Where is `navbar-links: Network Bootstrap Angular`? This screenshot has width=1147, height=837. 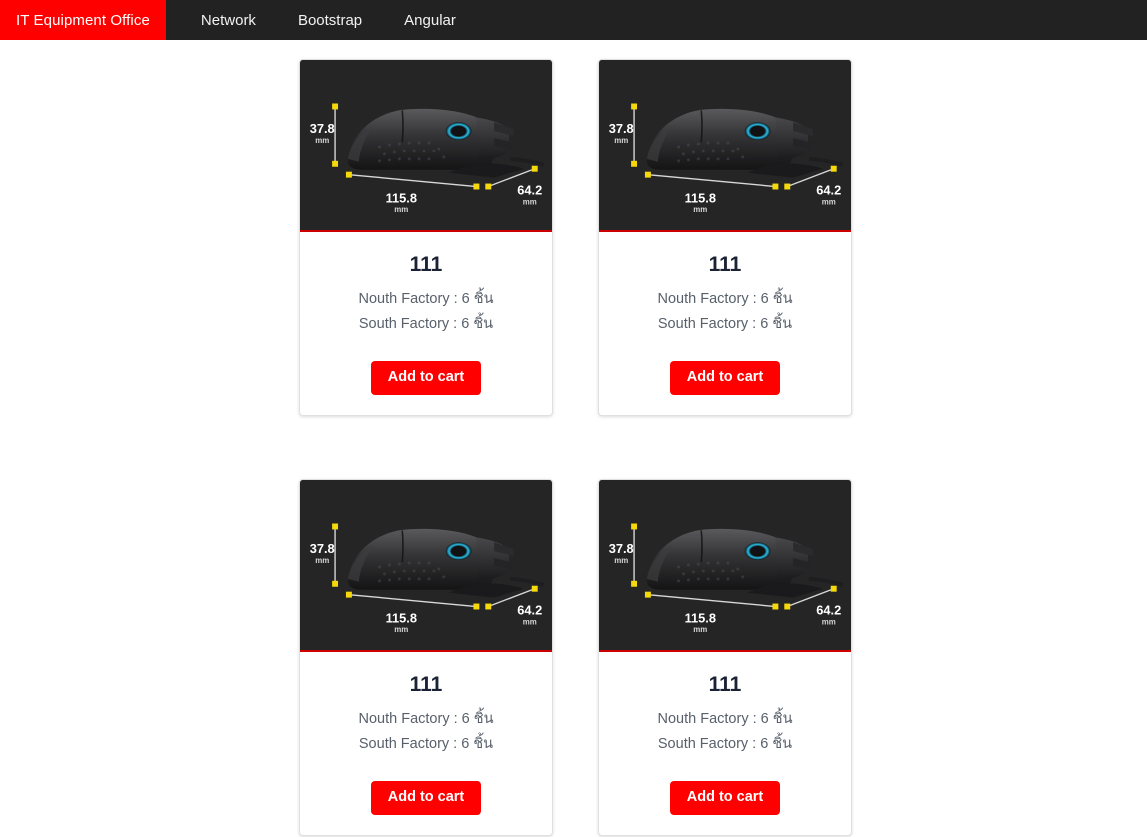 navbar-links: Network Bootstrap Angular is located at coordinates (321, 20).